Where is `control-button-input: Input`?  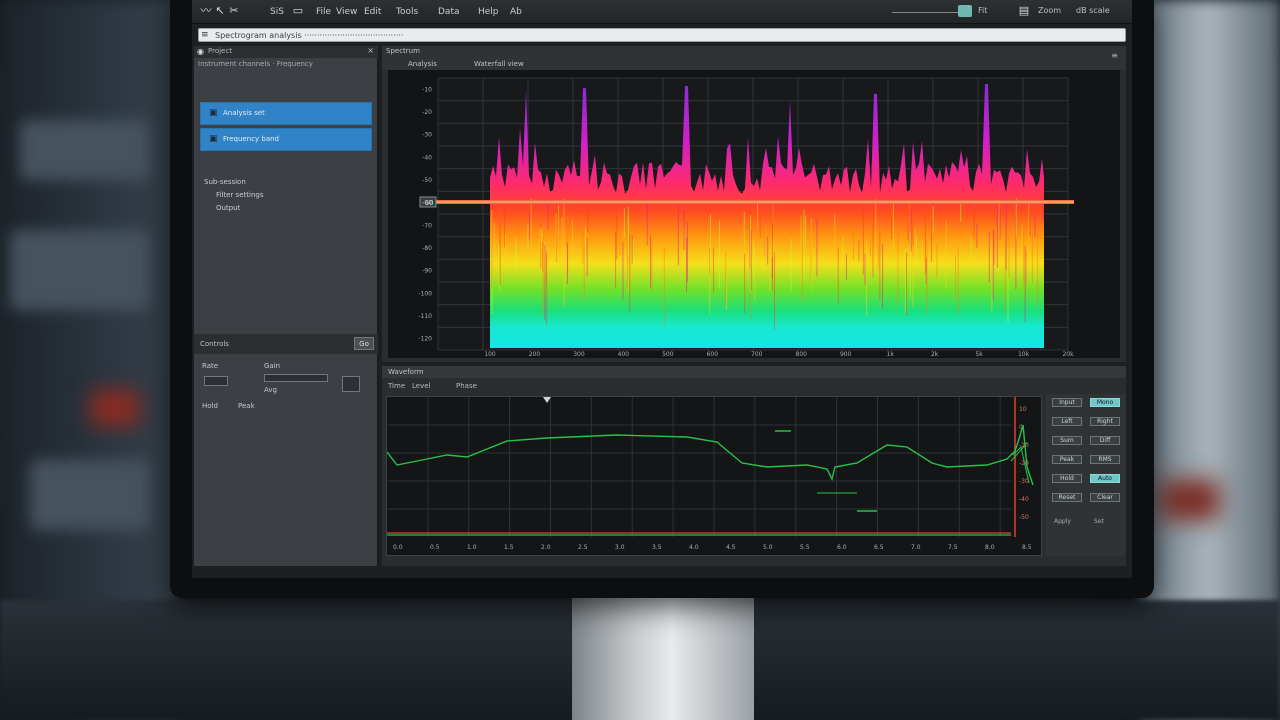
control-button-input: Input is located at coordinates (1067, 402).